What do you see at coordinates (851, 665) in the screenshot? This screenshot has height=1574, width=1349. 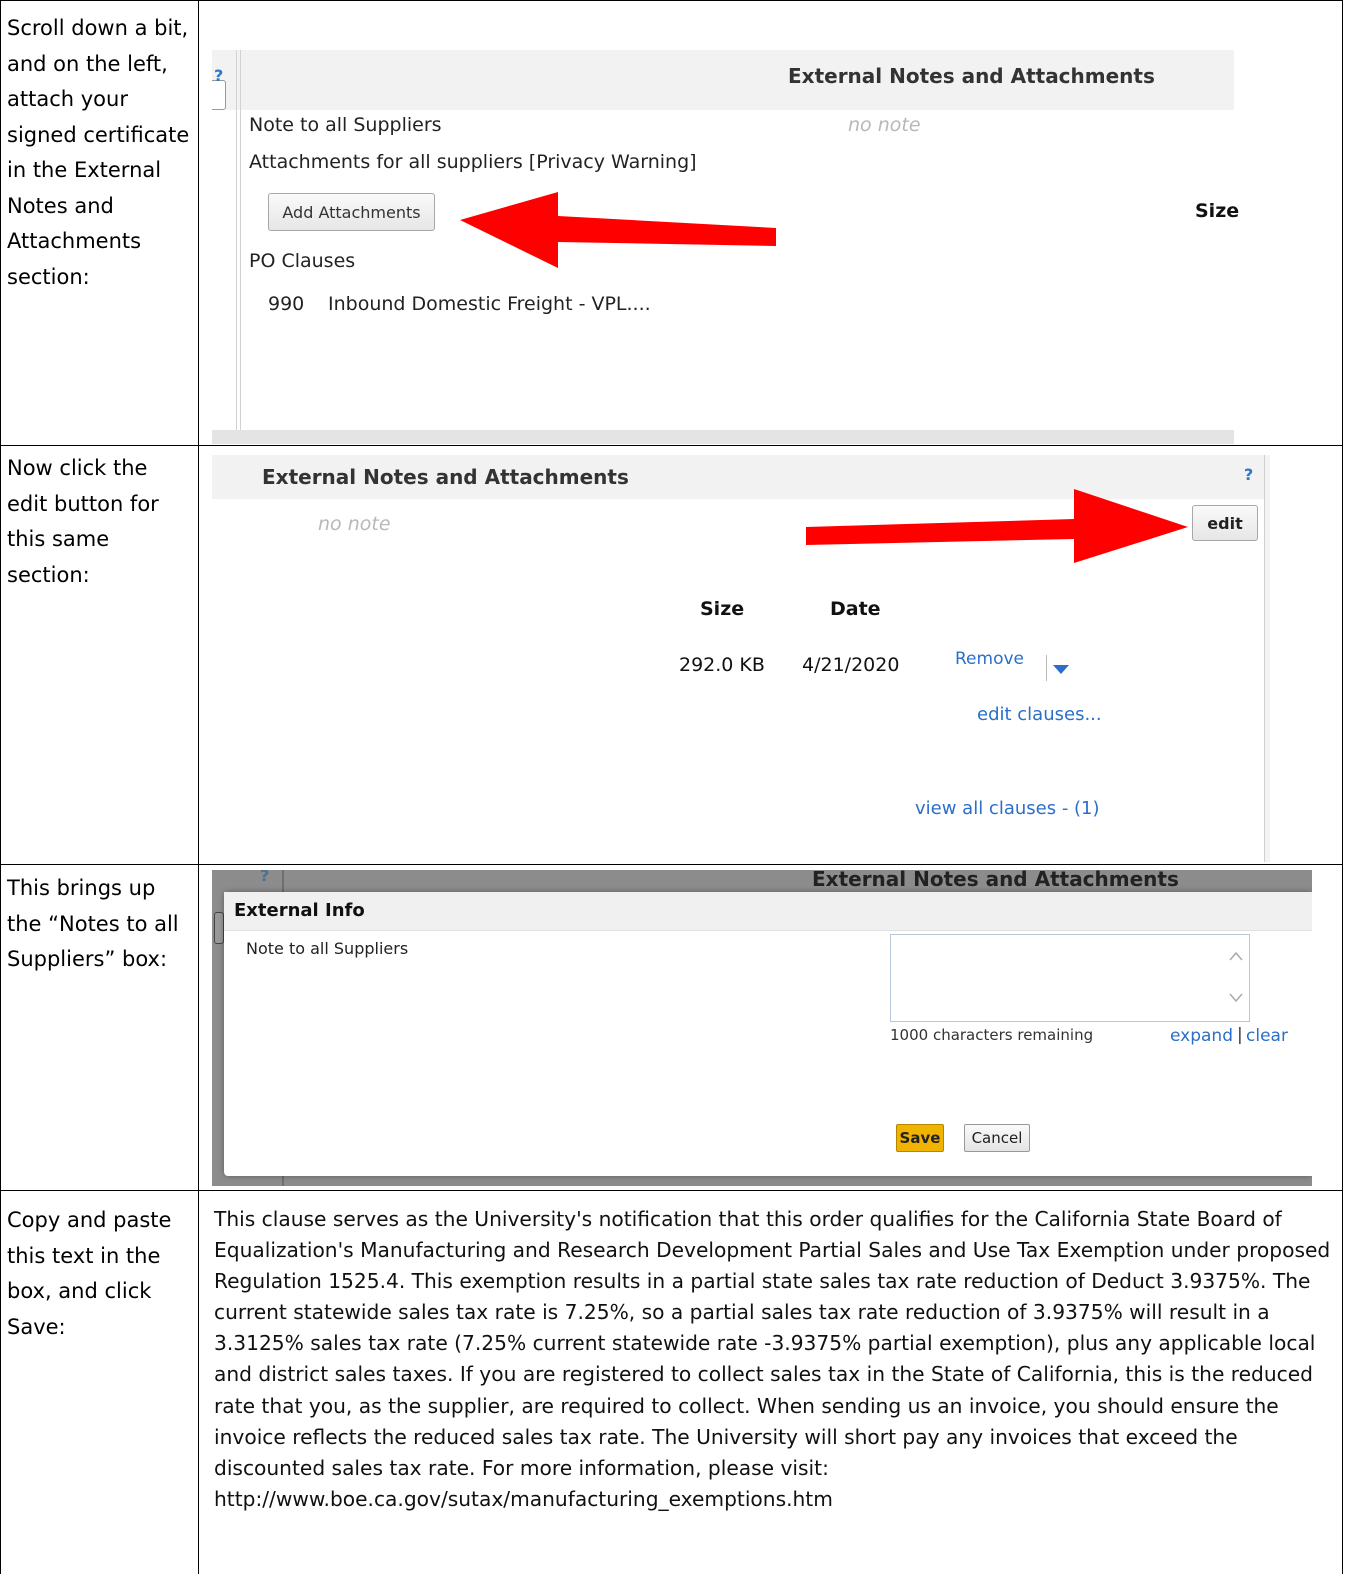 I see `attachment-date: 4/21/2020` at bounding box center [851, 665].